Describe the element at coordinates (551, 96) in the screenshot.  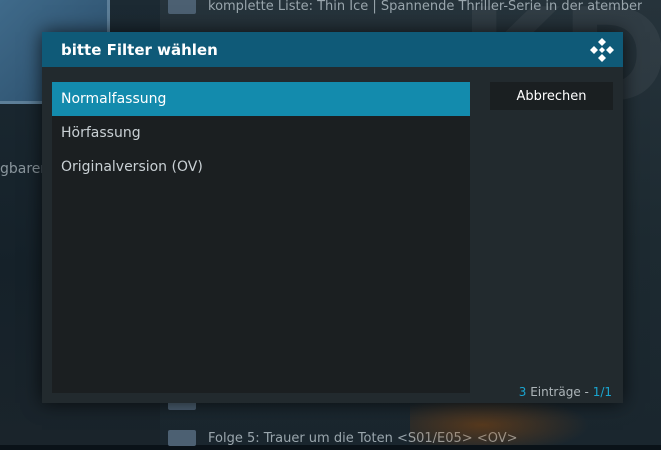
I see `cancel-button: Abbrechen` at that location.